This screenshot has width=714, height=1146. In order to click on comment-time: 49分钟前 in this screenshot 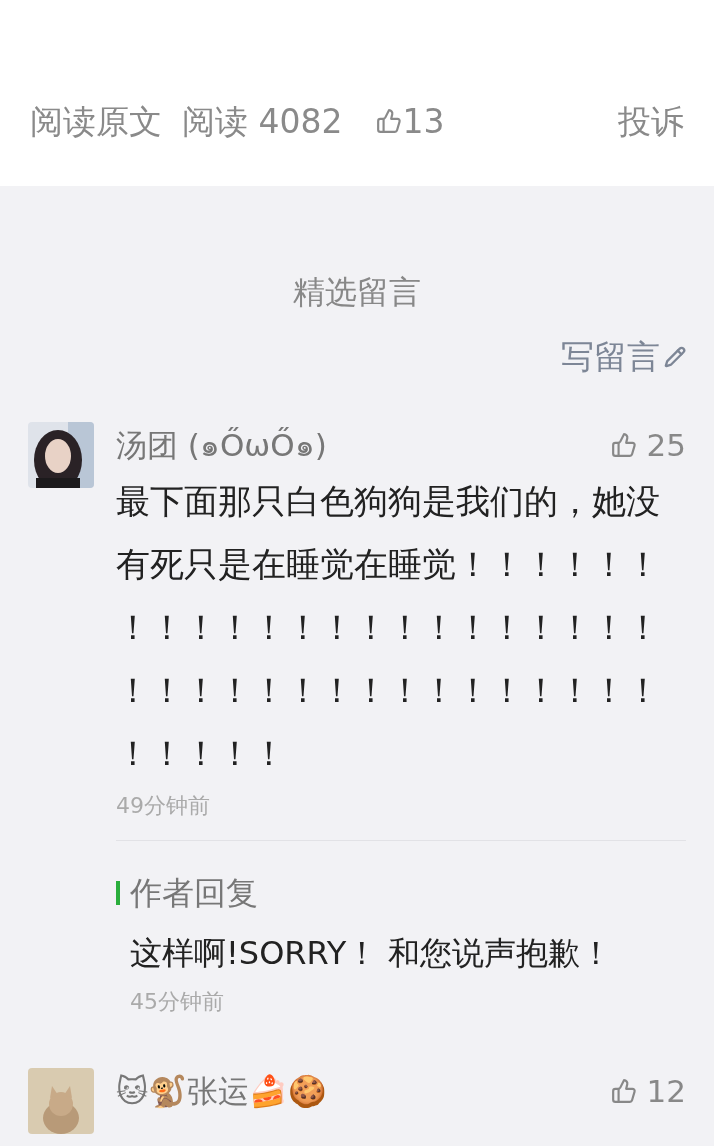, I will do `click(163, 805)`.